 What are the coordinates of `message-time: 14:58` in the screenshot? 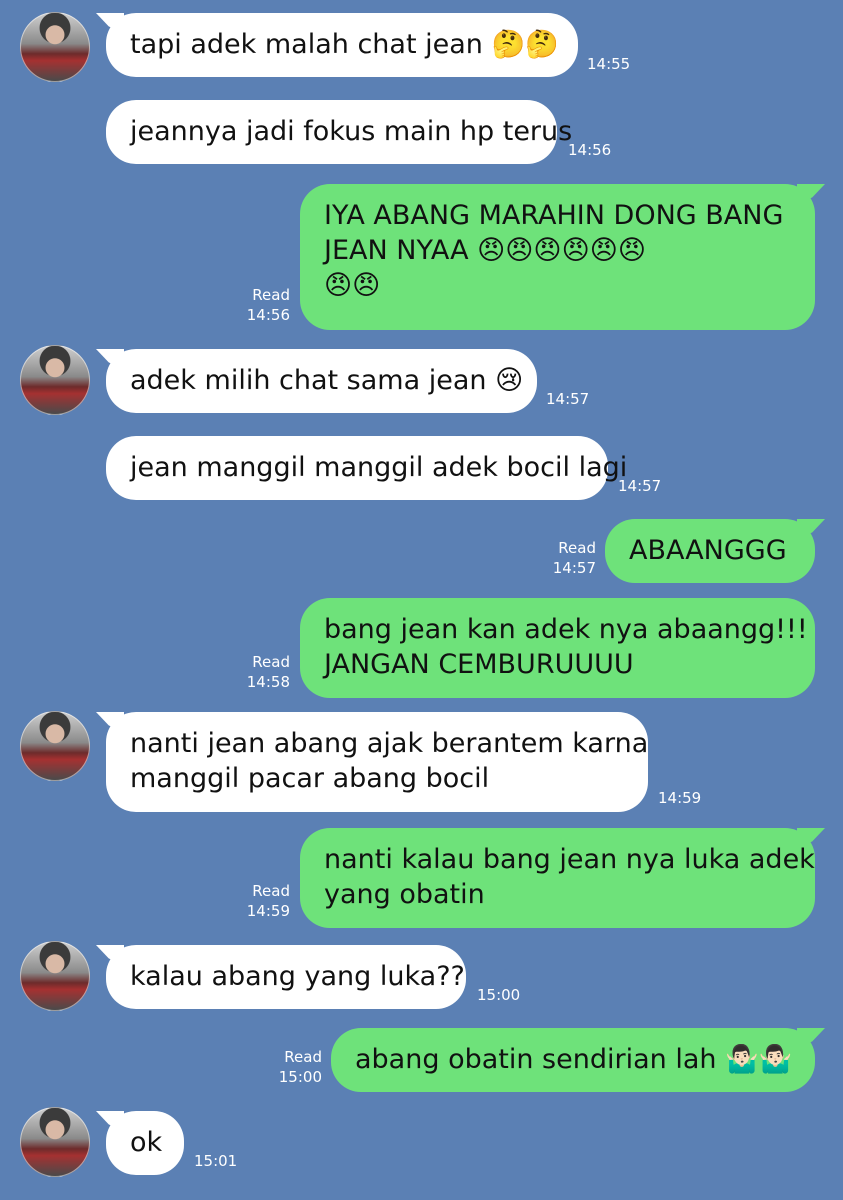 It's located at (268, 682).